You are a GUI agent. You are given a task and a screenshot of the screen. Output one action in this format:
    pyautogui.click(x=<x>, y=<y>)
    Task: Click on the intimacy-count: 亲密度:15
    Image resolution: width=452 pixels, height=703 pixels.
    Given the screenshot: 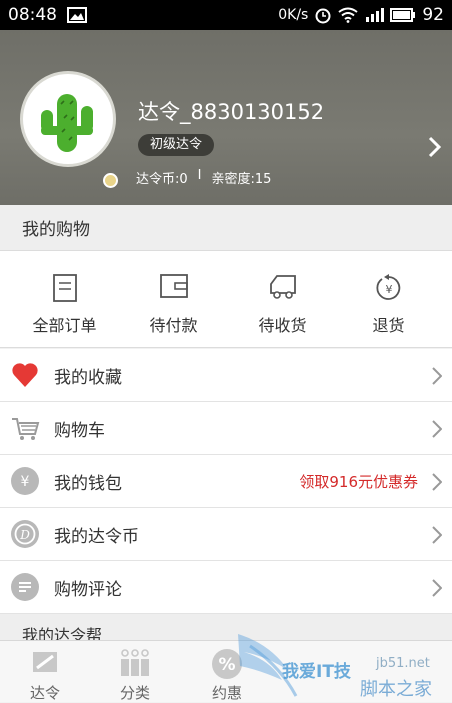 What is the action you would take?
    pyautogui.click(x=241, y=179)
    